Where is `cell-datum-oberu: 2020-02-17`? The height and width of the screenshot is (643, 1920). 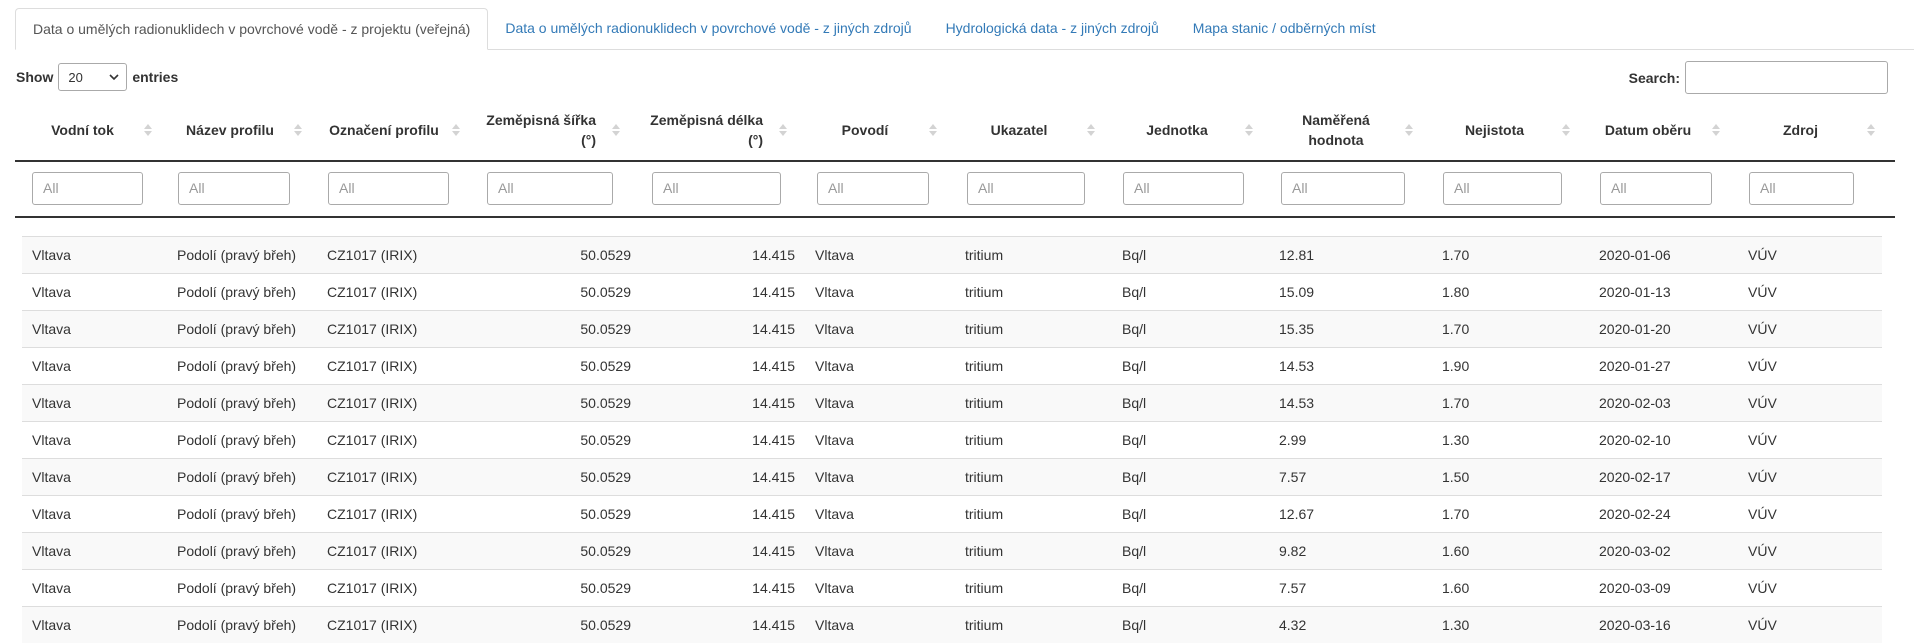
cell-datum-oberu: 2020-02-17 is located at coordinates (1635, 477).